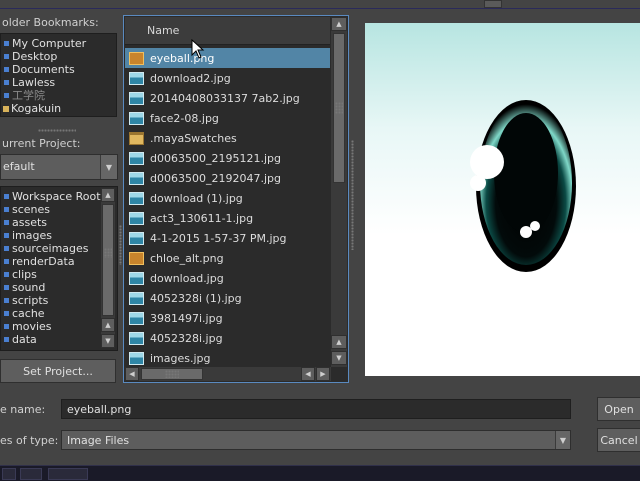 Image resolution: width=640 pixels, height=481 pixels. What do you see at coordinates (30, 222) in the screenshot?
I see `project-folder-label: assets` at bounding box center [30, 222].